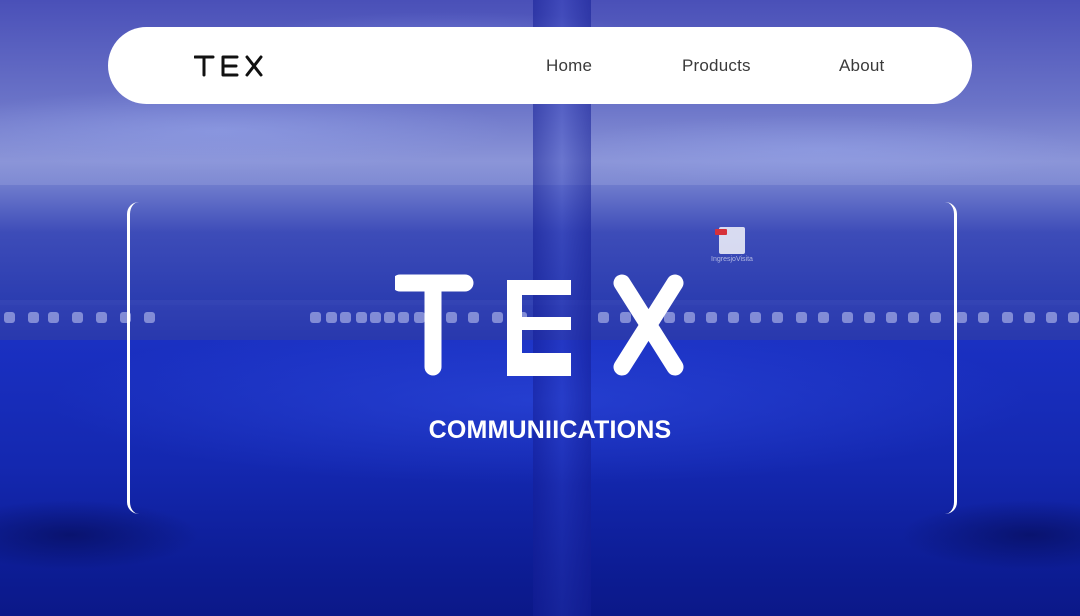 This screenshot has width=1080, height=616. I want to click on hero-subtitle: COMMUNIICATIONS, so click(550, 430).